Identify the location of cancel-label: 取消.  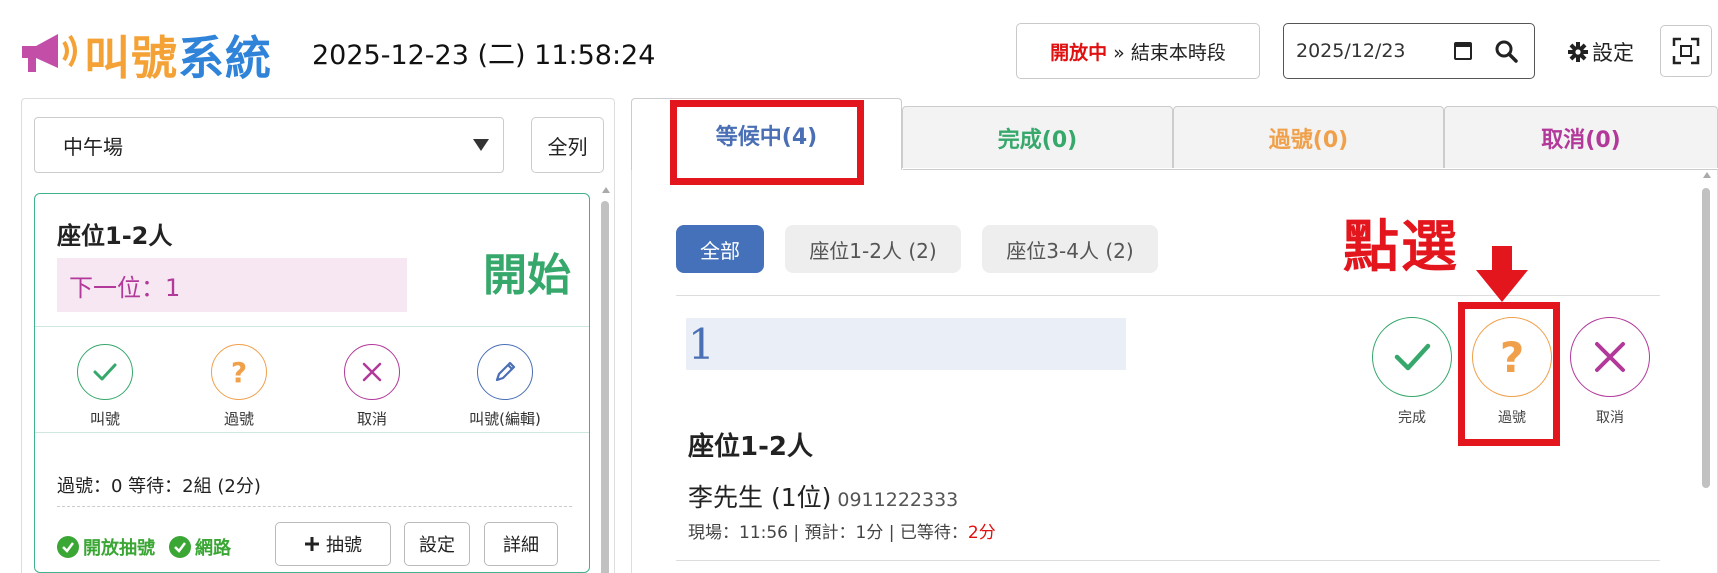
(371, 419).